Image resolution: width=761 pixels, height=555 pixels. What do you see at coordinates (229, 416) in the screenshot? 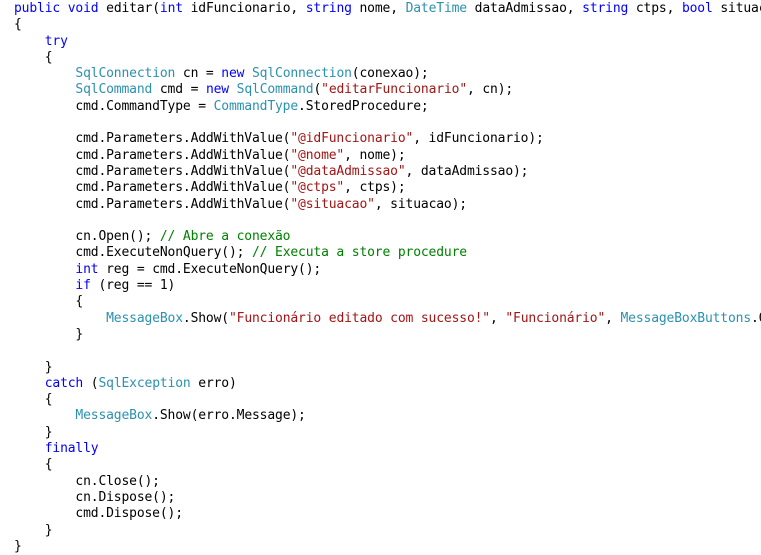
I see `code-token-plain: .Show(erro.Message);` at bounding box center [229, 416].